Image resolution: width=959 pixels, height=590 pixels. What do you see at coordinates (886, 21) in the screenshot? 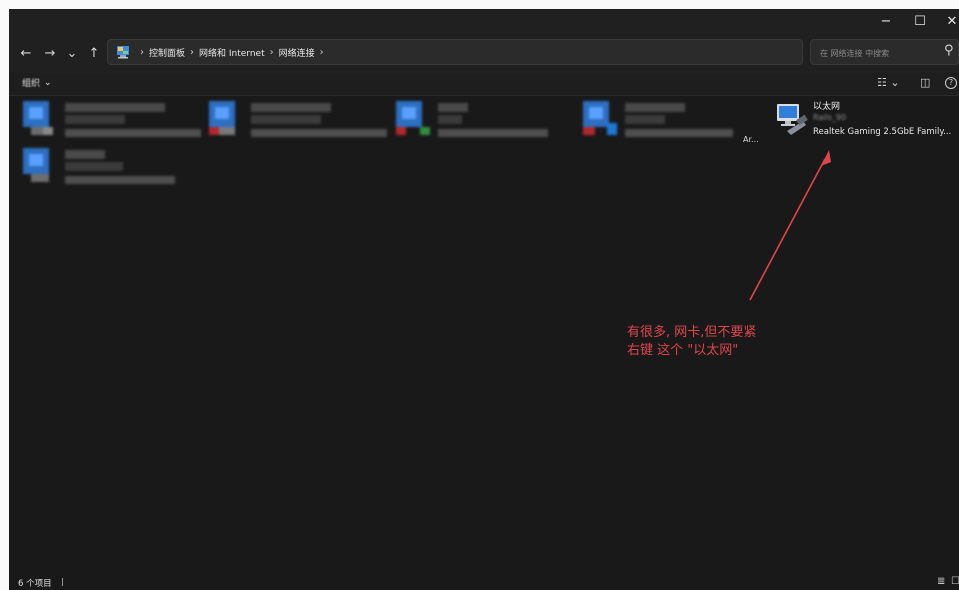
I see `minimize-button: −` at bounding box center [886, 21].